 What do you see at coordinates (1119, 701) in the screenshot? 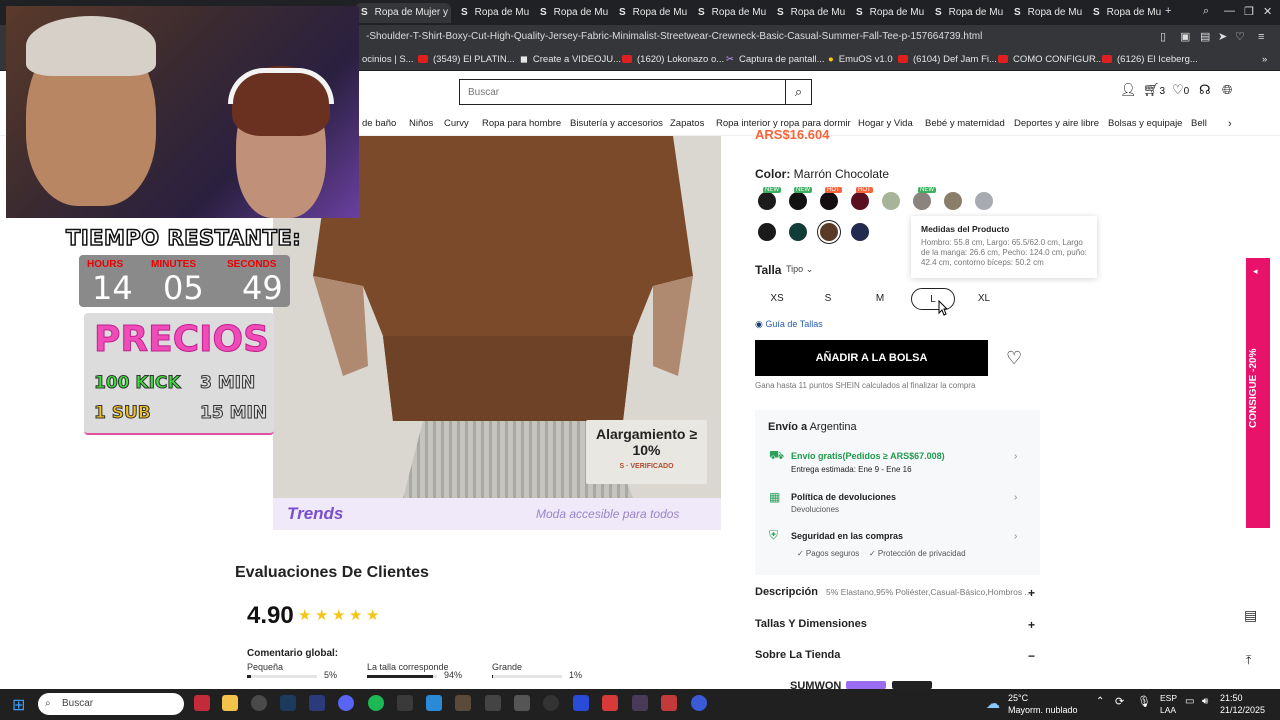
I see `sync-icon: ⟳` at bounding box center [1119, 701].